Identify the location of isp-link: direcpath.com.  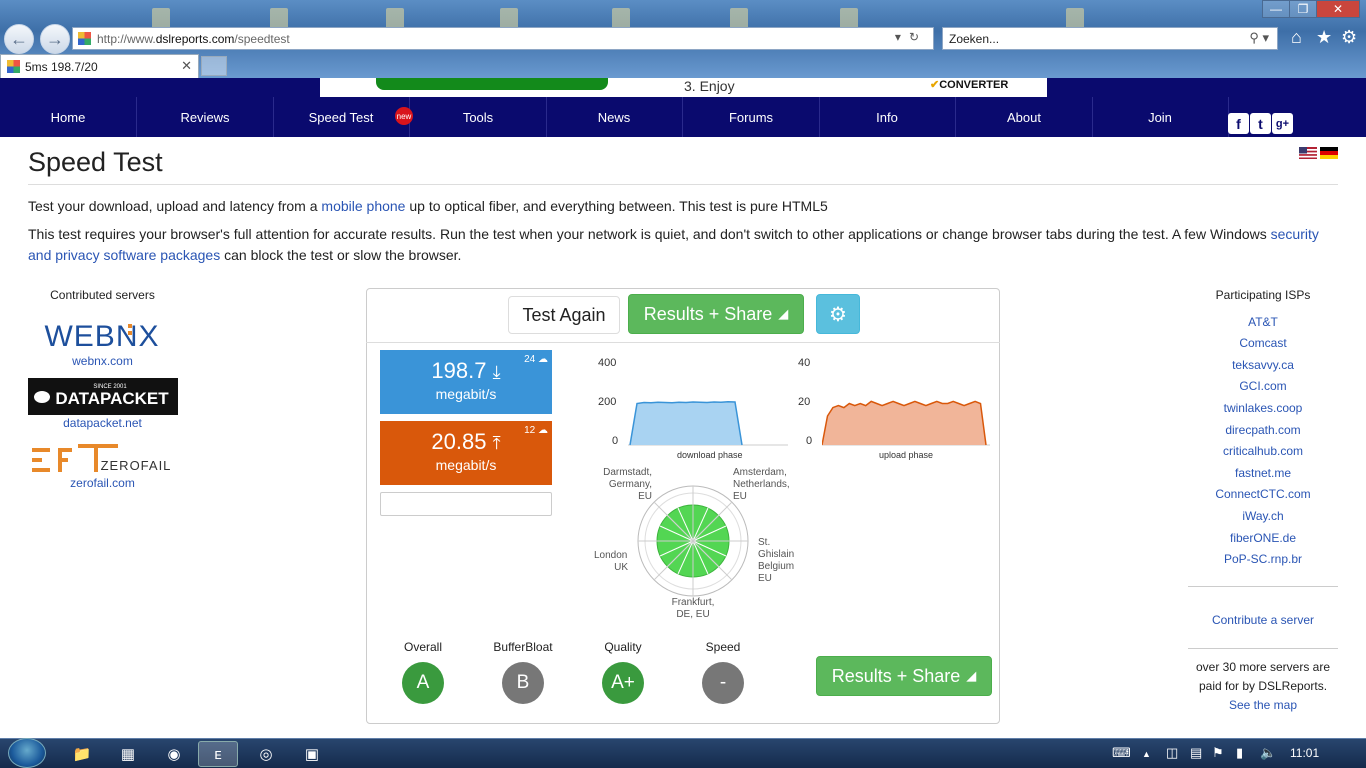
(1263, 430).